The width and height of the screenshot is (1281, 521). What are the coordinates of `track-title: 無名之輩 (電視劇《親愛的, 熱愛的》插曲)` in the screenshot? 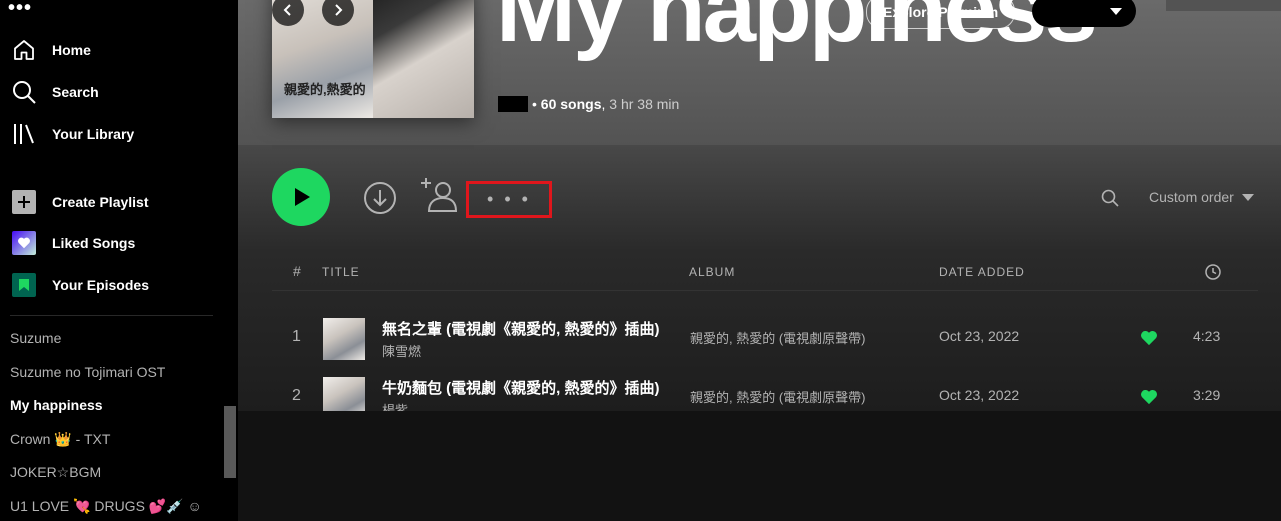 It's located at (524, 328).